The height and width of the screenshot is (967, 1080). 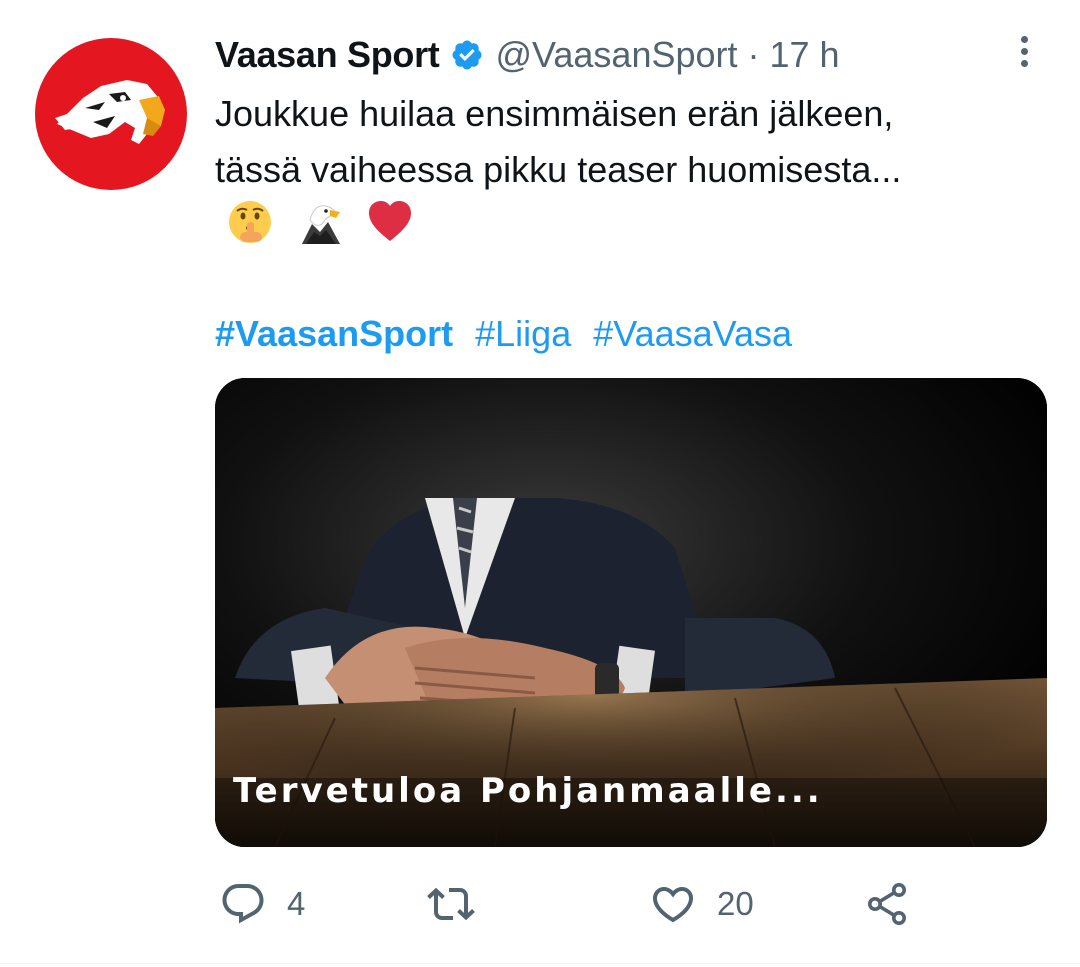 What do you see at coordinates (805, 55) in the screenshot?
I see `tweet-timestamp: 17 h` at bounding box center [805, 55].